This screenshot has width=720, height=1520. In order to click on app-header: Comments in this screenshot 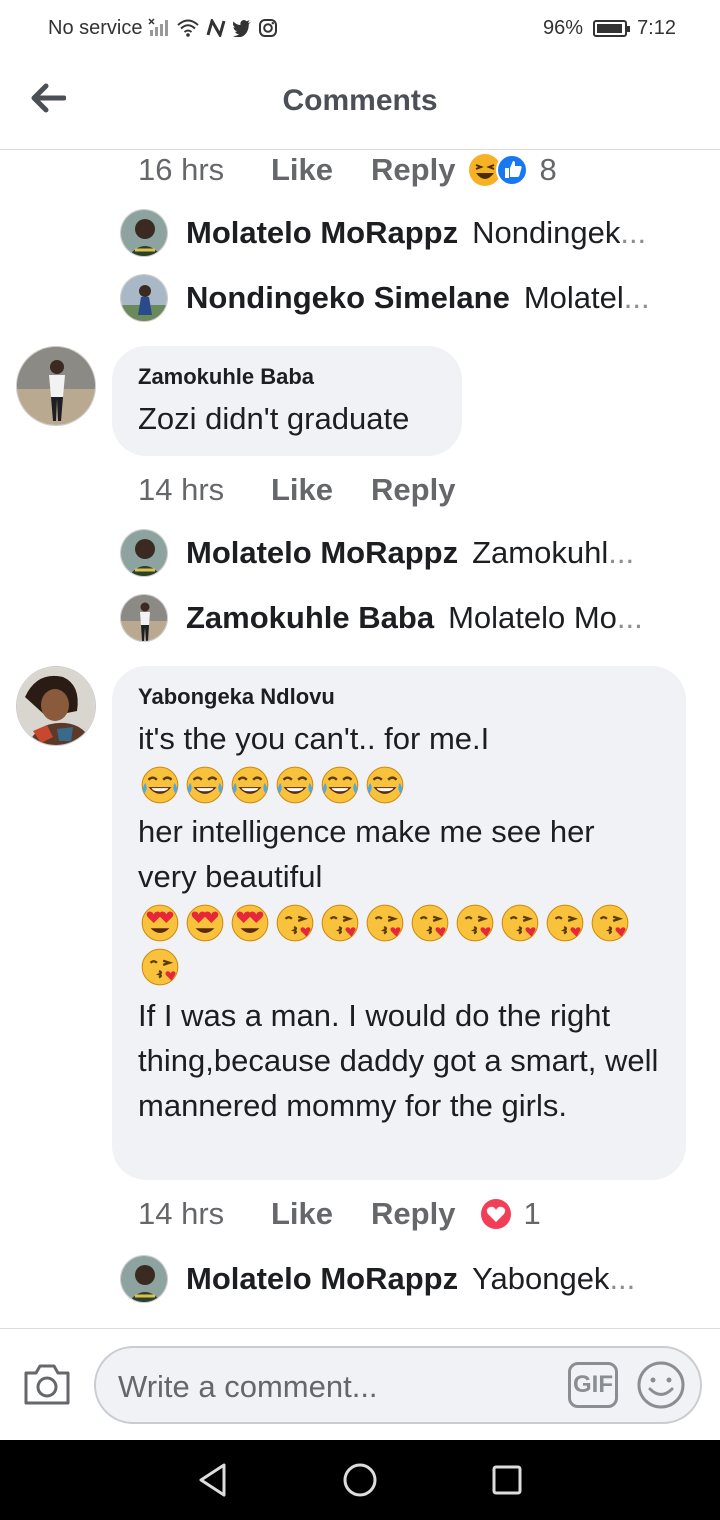, I will do `click(360, 103)`.